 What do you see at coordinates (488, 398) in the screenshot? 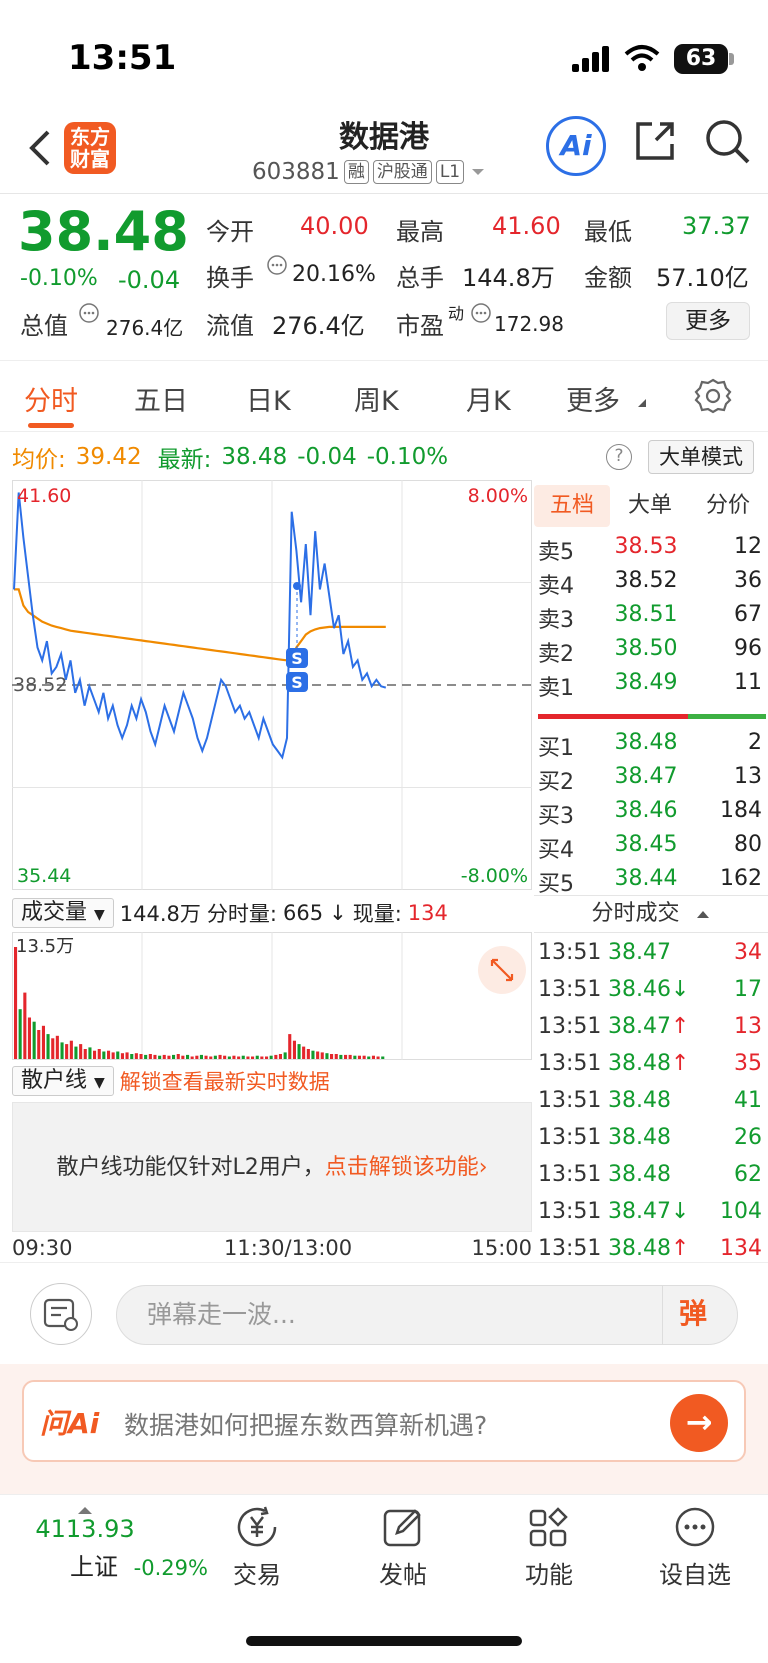
I see `tab-monthly-k: 月K` at bounding box center [488, 398].